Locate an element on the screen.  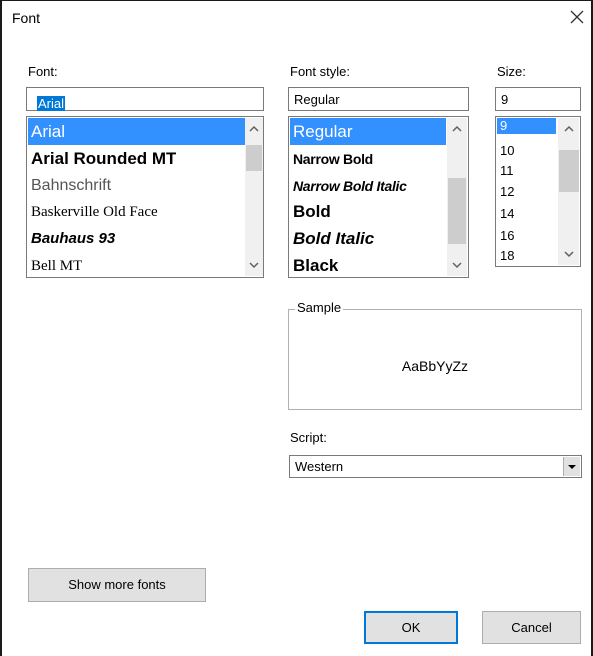
list-item: Arial Rounded MT is located at coordinates (102, 159).